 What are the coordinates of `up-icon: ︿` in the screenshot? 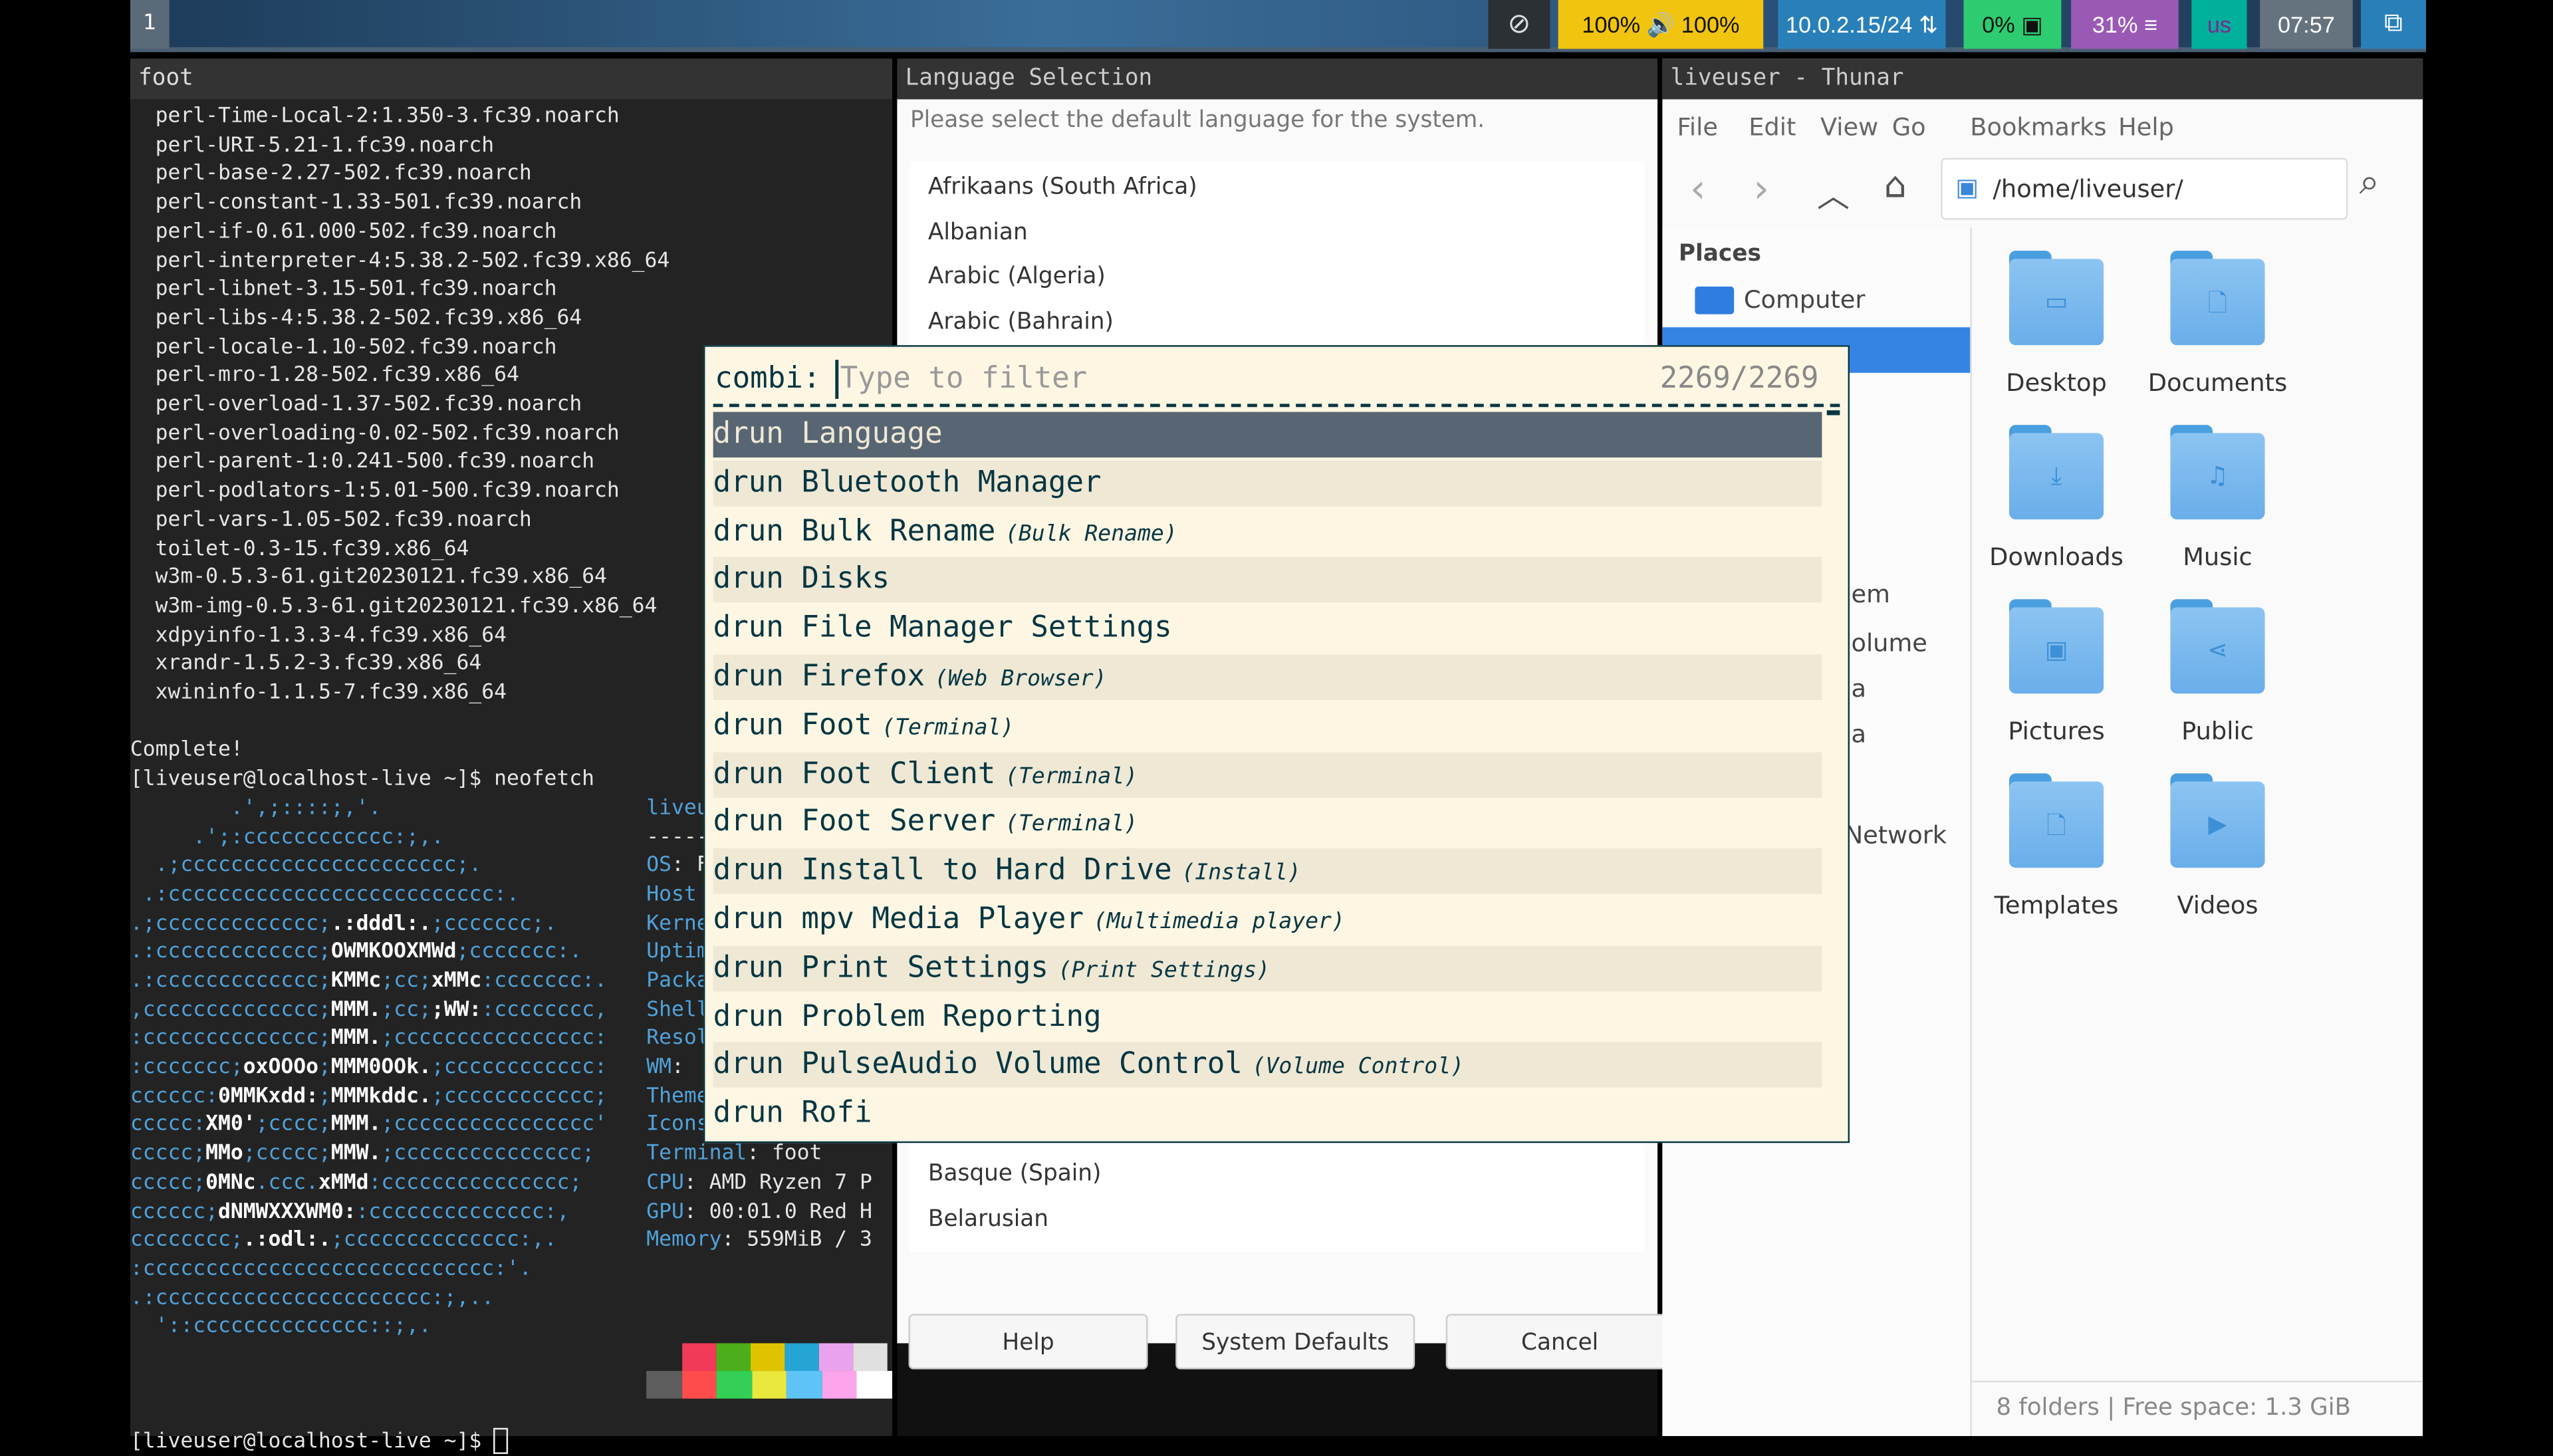 It's located at (1833, 193).